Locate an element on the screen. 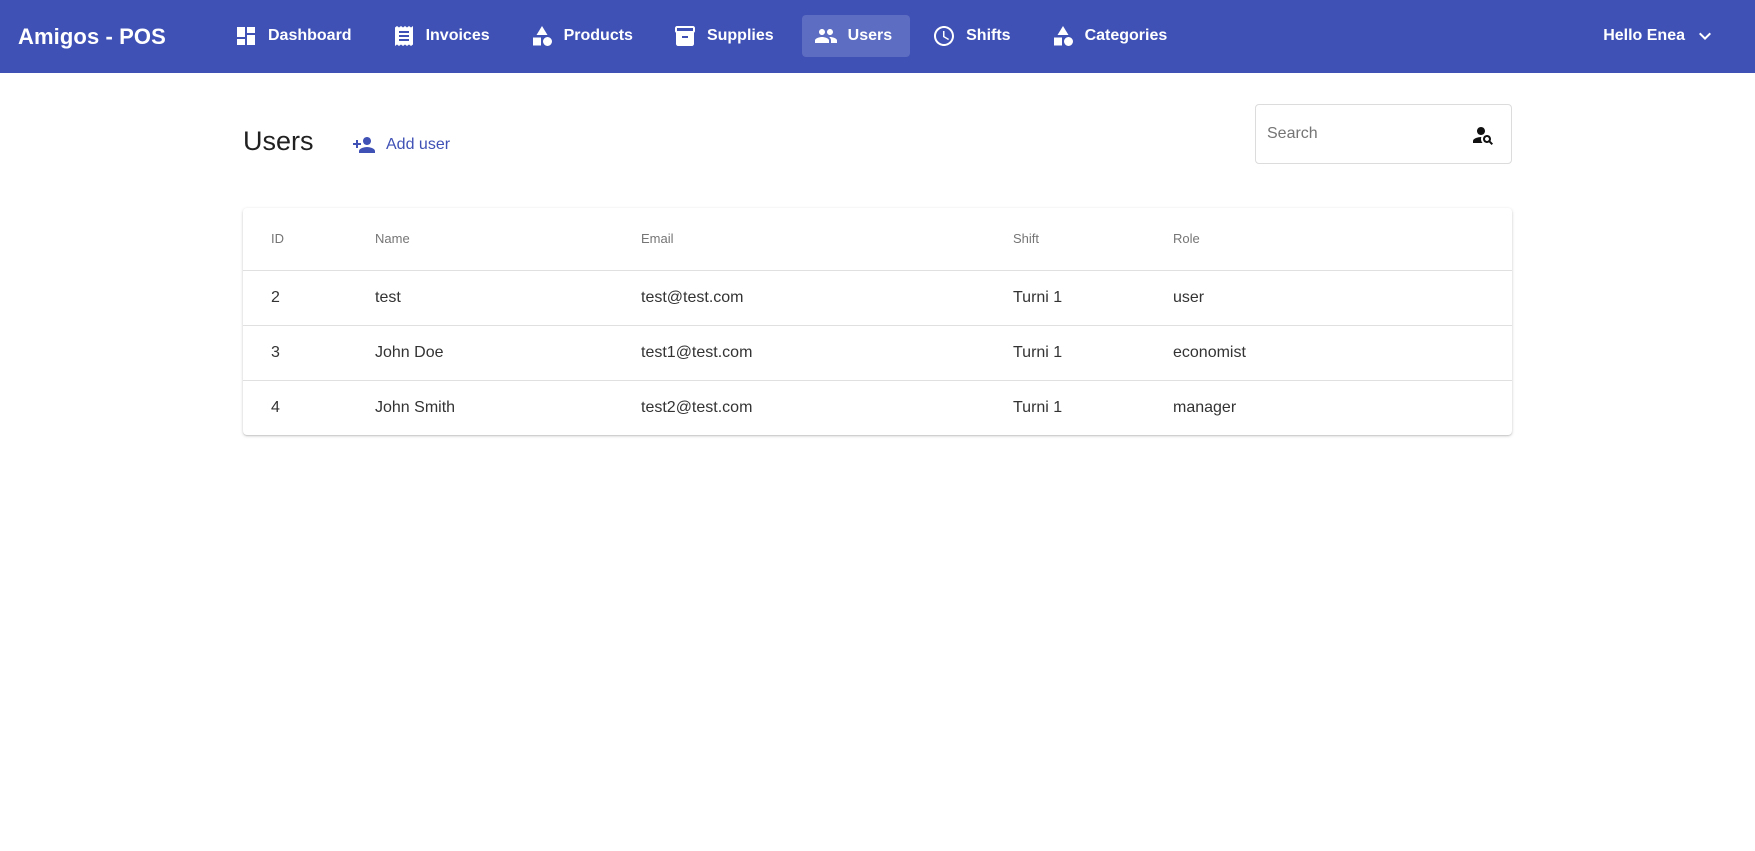 The width and height of the screenshot is (1755, 851). cell-email: test1@test.com is located at coordinates (827, 353).